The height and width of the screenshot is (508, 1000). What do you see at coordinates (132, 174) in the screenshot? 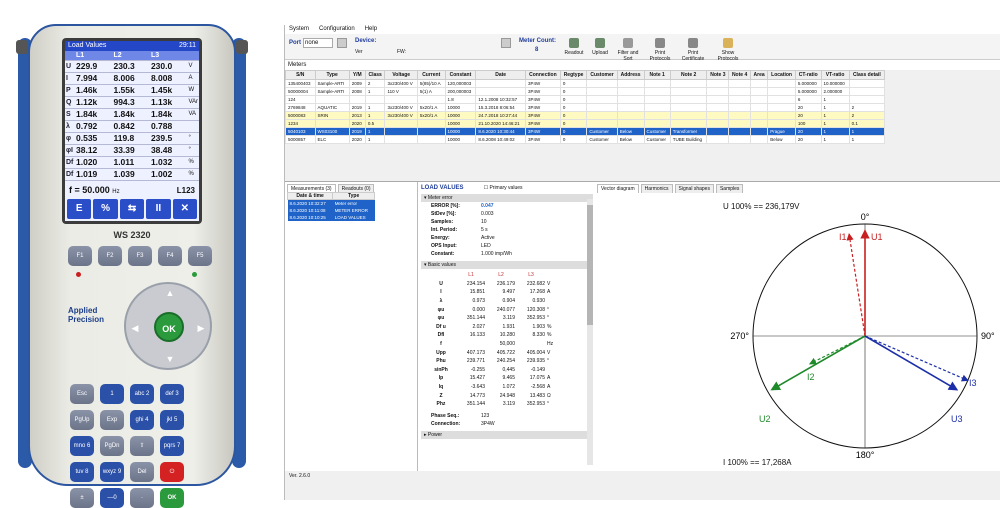
I see `lcd-row: Df 1.019 1.039 1.002%` at bounding box center [132, 174].